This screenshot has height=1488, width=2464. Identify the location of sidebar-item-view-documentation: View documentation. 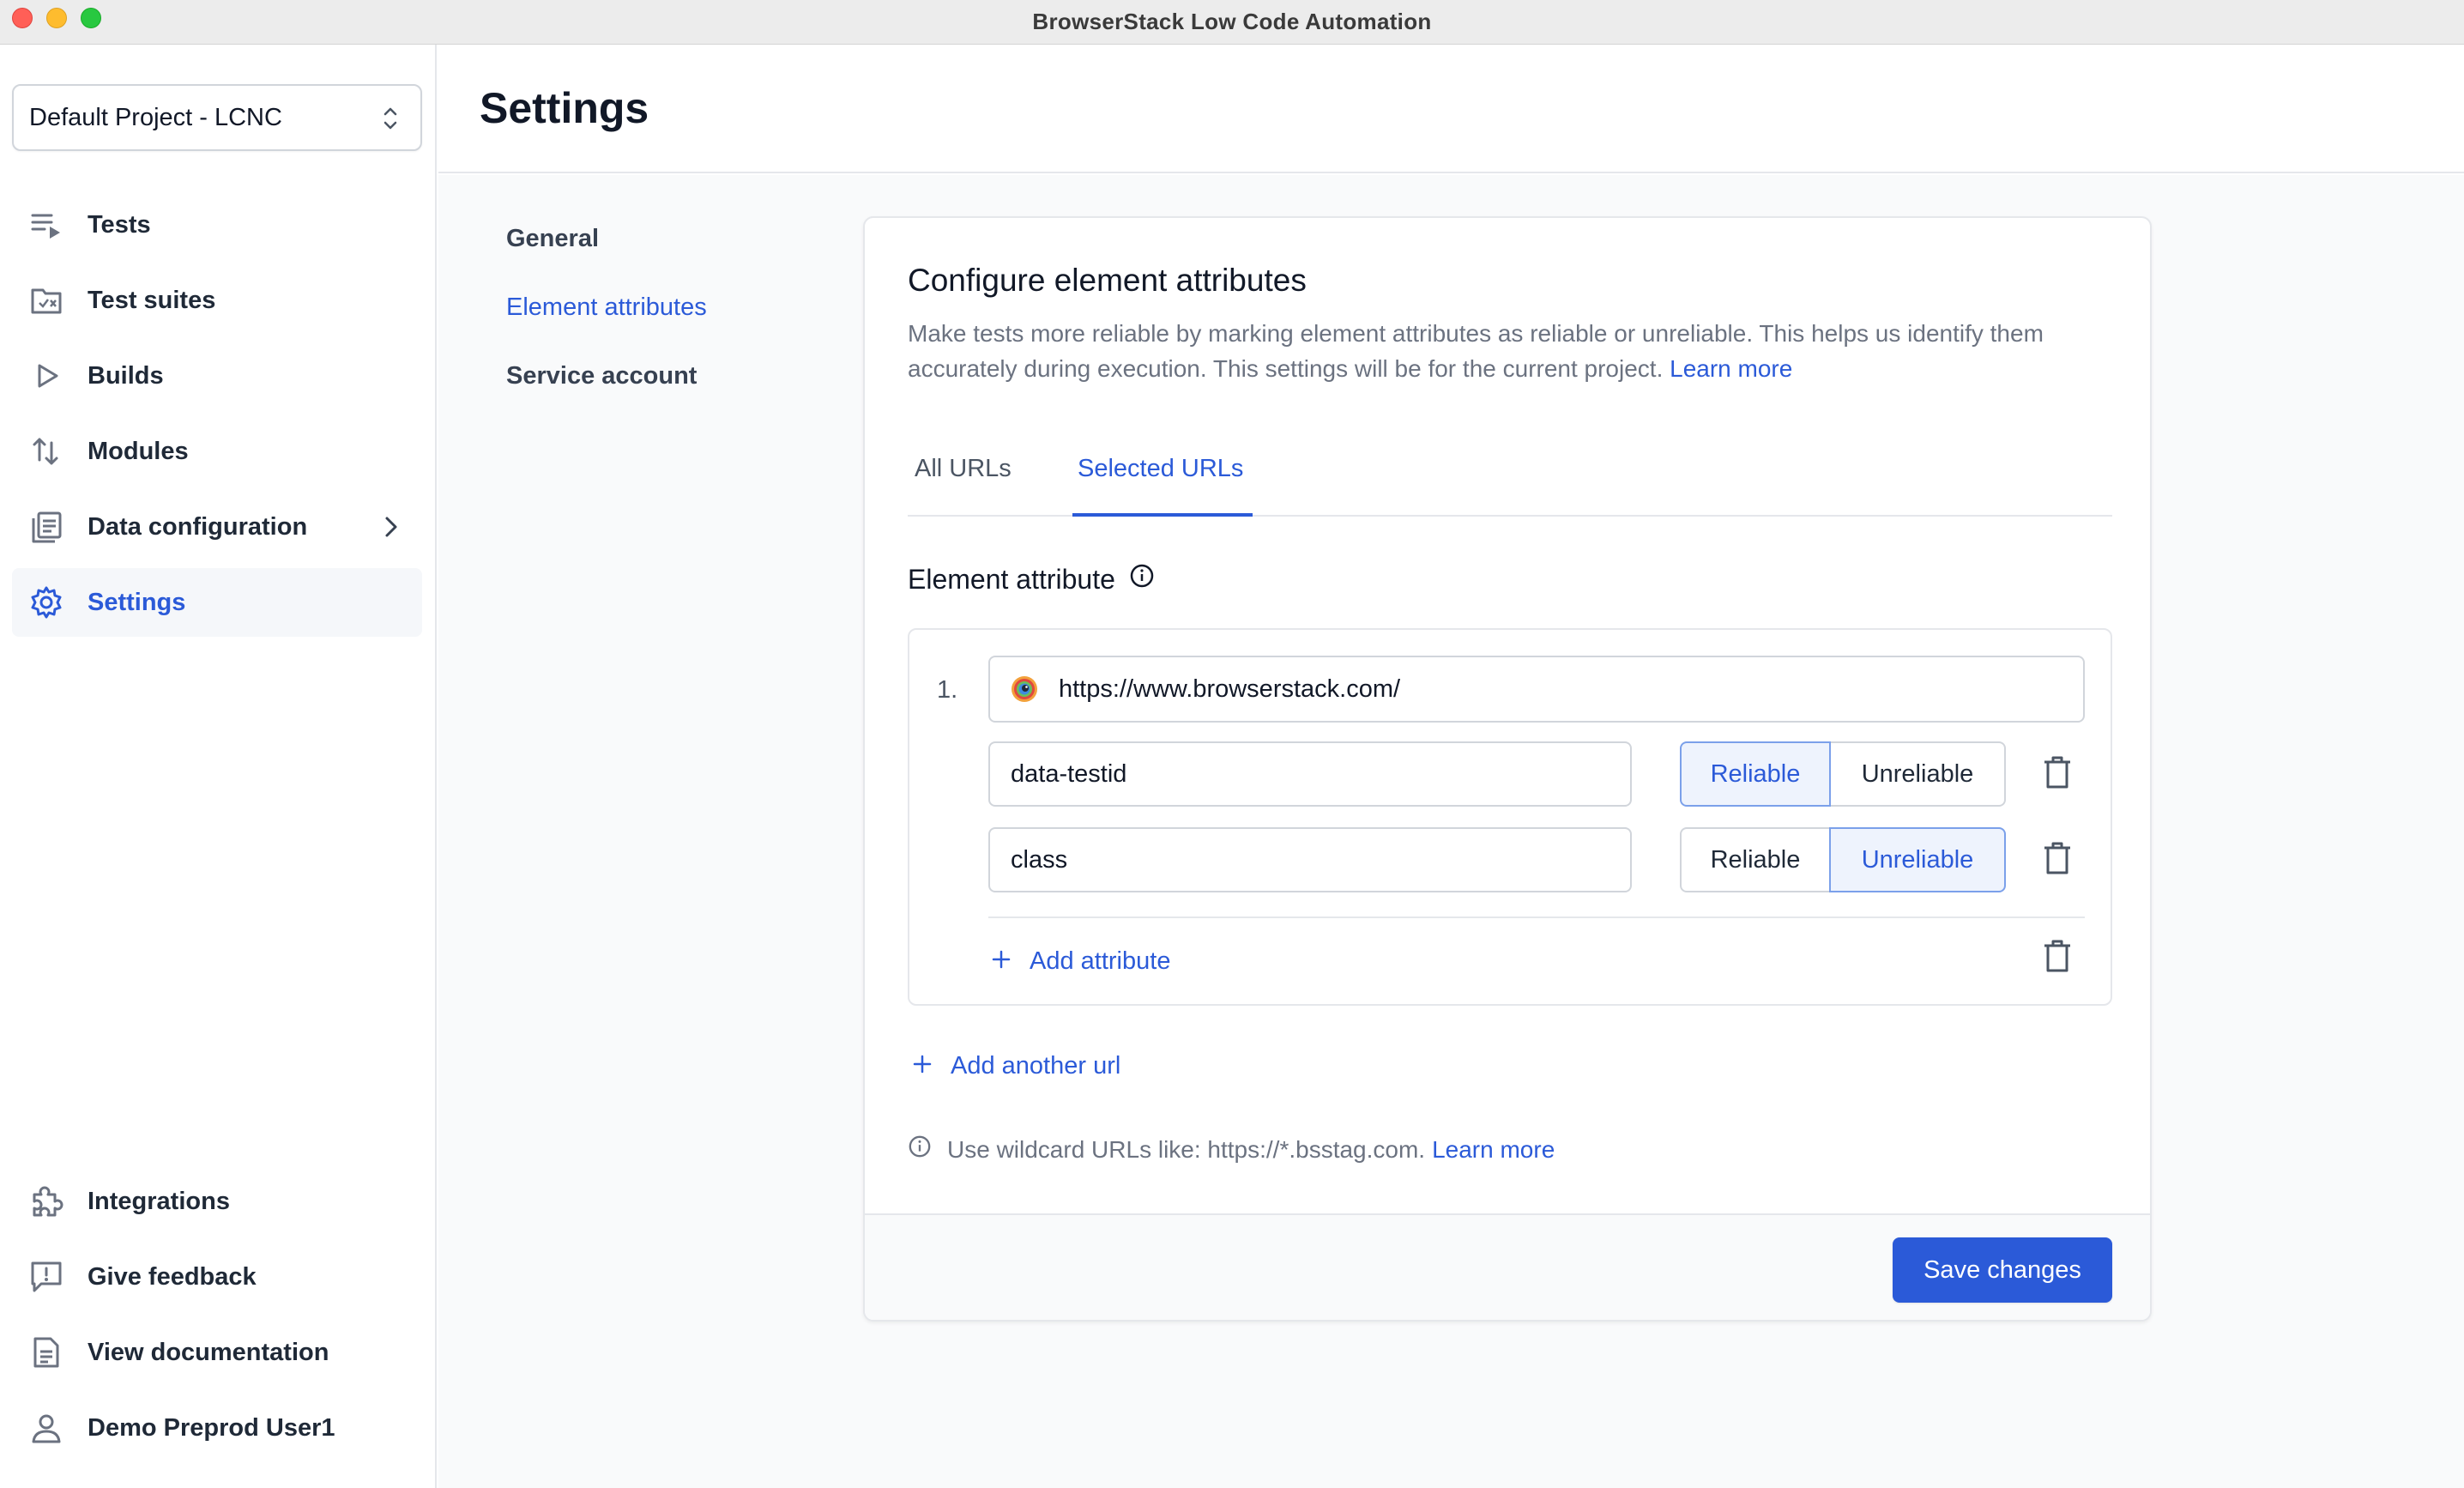
(217, 1352).